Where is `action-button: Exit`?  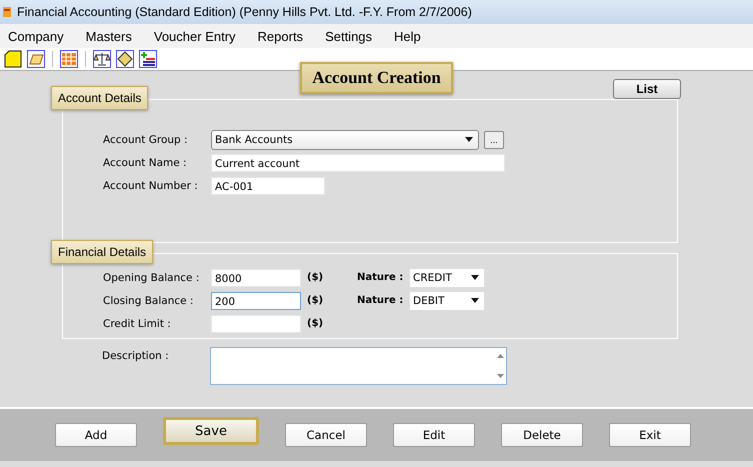
action-button: Exit is located at coordinates (650, 435).